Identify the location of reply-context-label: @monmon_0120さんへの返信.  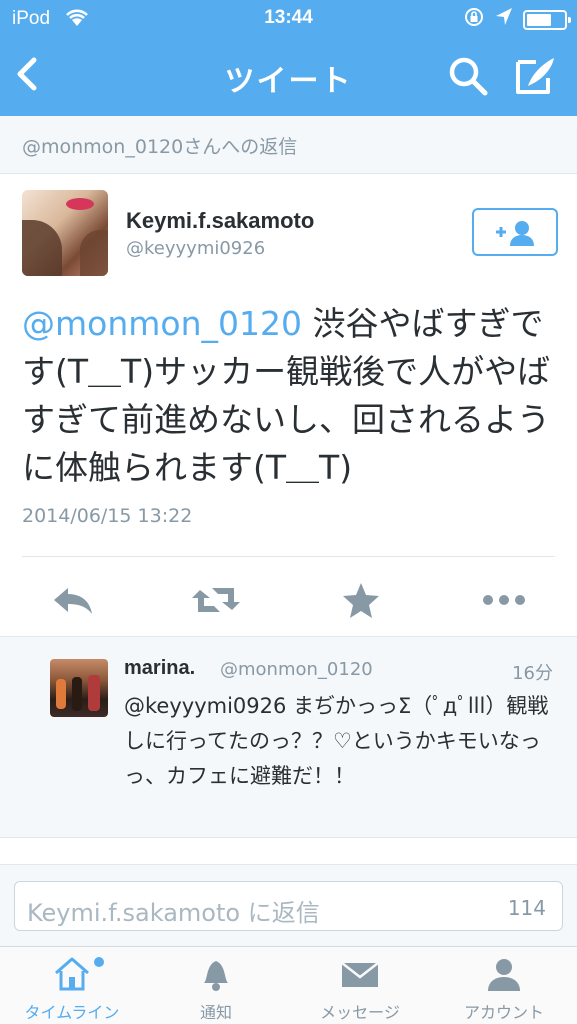
(160, 147).